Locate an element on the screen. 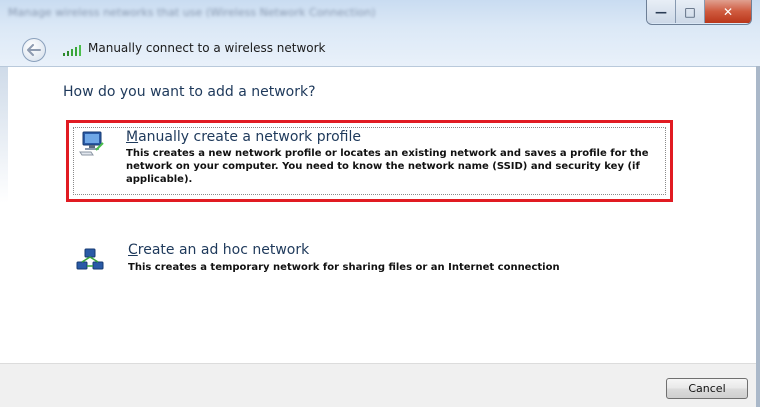 This screenshot has width=760, height=407. back-arrow-icon is located at coordinates (34, 50).